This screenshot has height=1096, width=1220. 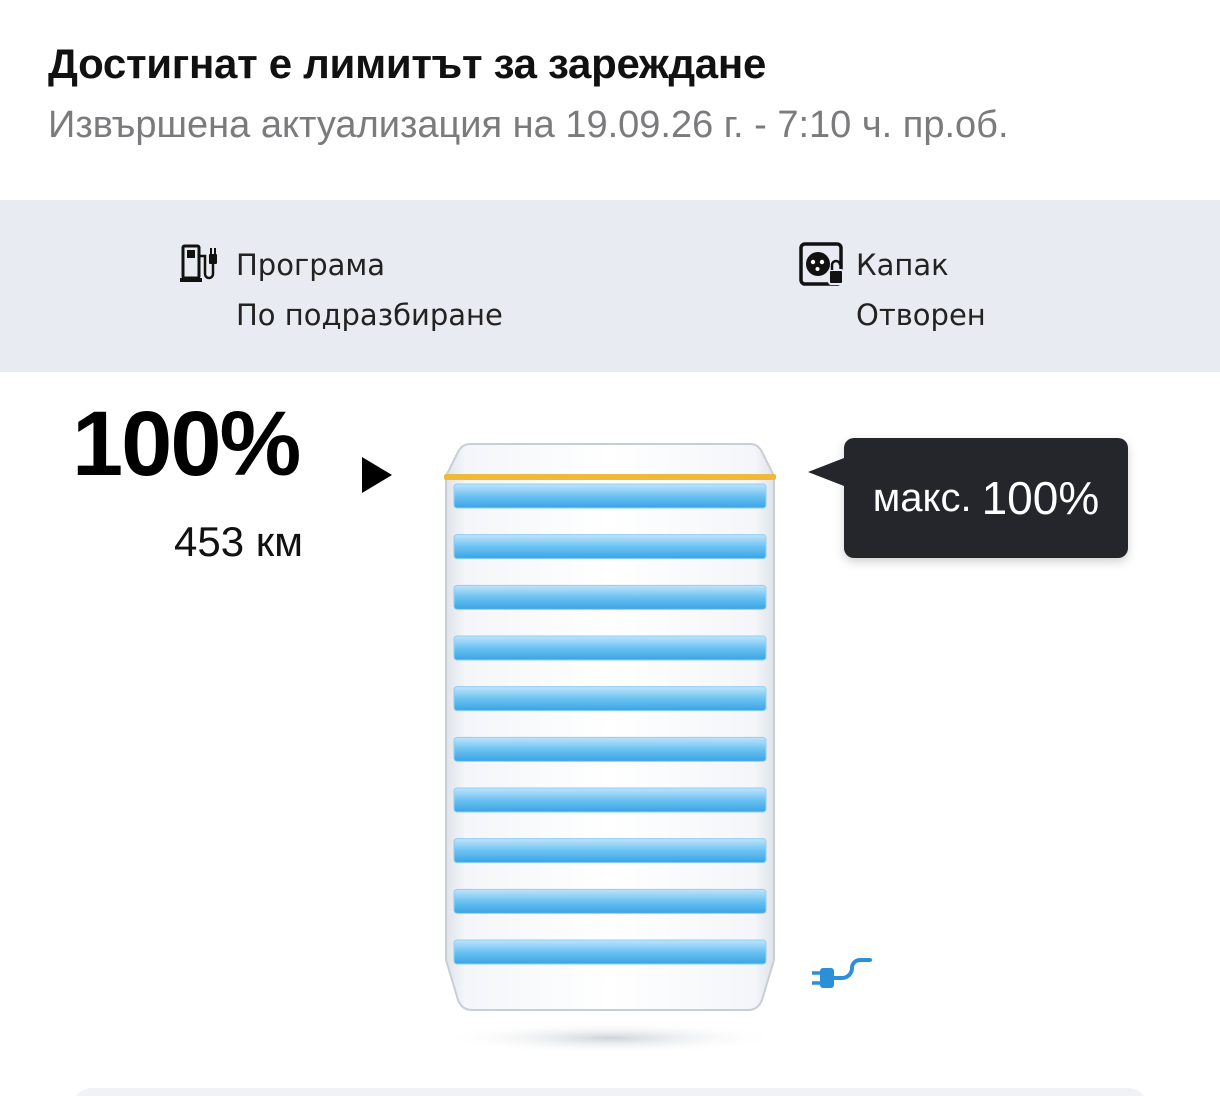 What do you see at coordinates (821, 264) in the screenshot?
I see `charging-flap-unlocked-icon` at bounding box center [821, 264].